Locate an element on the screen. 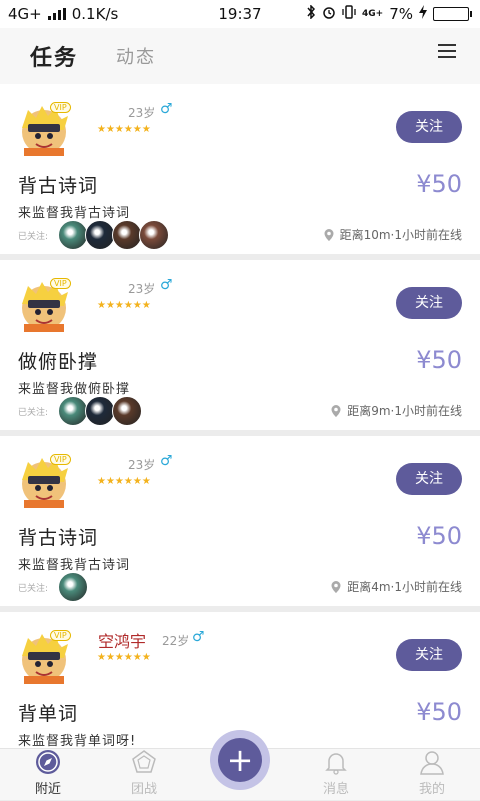 This screenshot has height=801, width=480. username: 空鸿宇 is located at coordinates (122, 640).